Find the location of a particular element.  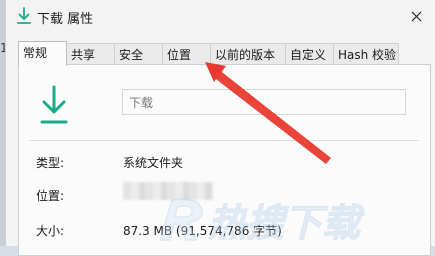

tab-security: 安全 is located at coordinates (138, 54).